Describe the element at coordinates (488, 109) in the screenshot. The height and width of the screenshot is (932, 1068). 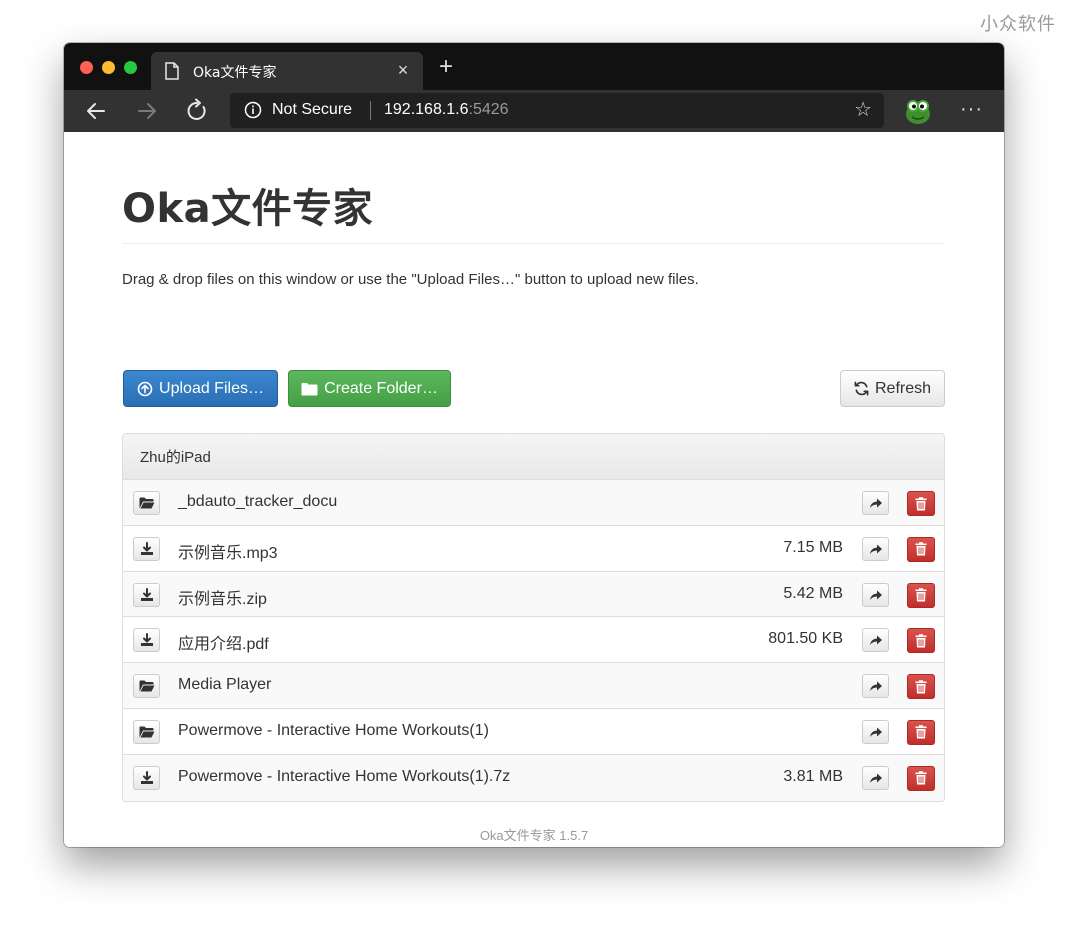
I see `url-port: :5426` at that location.